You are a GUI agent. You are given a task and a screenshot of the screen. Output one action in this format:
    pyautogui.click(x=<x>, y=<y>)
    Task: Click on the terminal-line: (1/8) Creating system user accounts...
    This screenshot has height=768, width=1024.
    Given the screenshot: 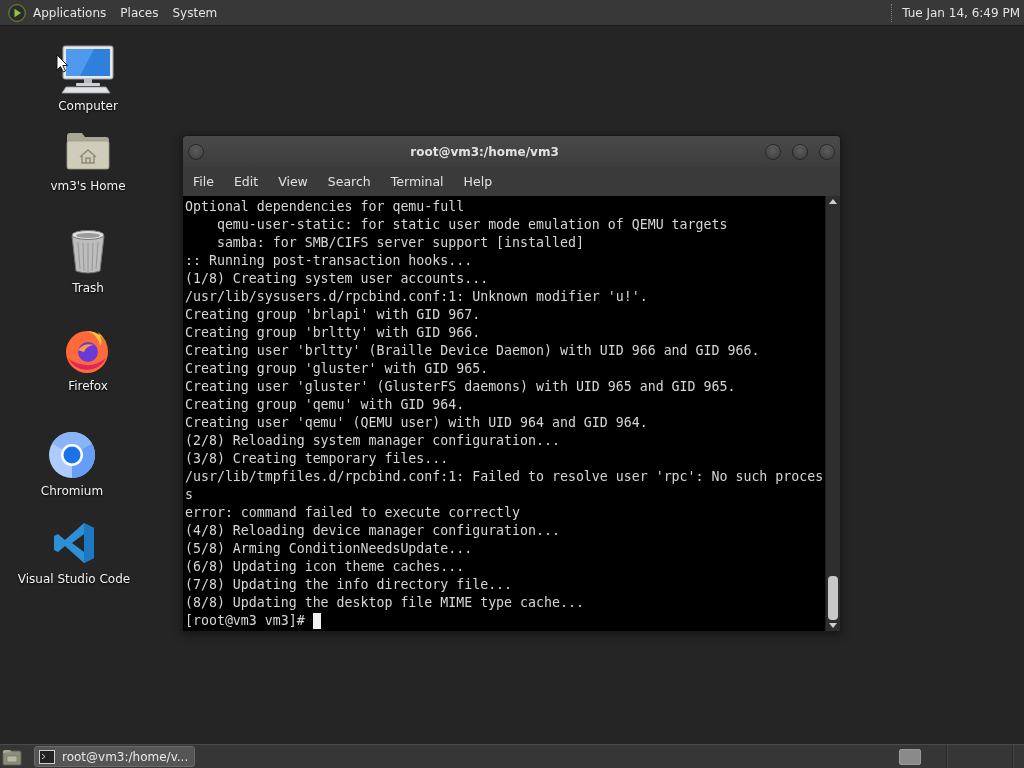 What is the action you would take?
    pyautogui.click(x=337, y=279)
    